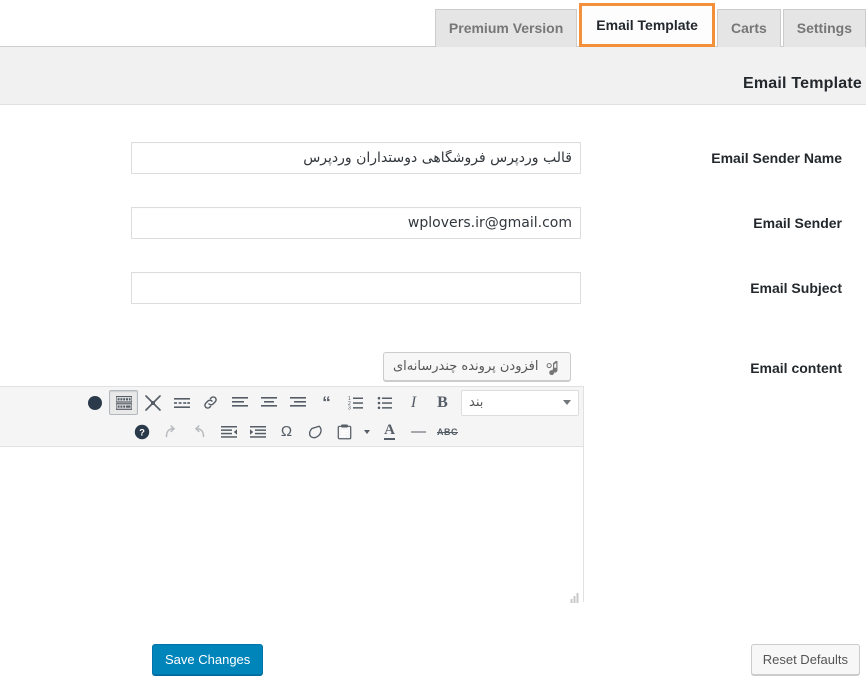 The image size is (866, 683). What do you see at coordinates (506, 28) in the screenshot?
I see `tab-premium-version: Premium Version` at bounding box center [506, 28].